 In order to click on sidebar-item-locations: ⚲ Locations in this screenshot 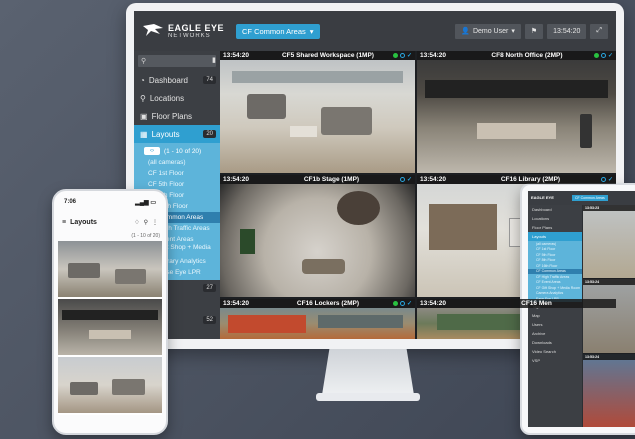, I will do `click(177, 98)`.